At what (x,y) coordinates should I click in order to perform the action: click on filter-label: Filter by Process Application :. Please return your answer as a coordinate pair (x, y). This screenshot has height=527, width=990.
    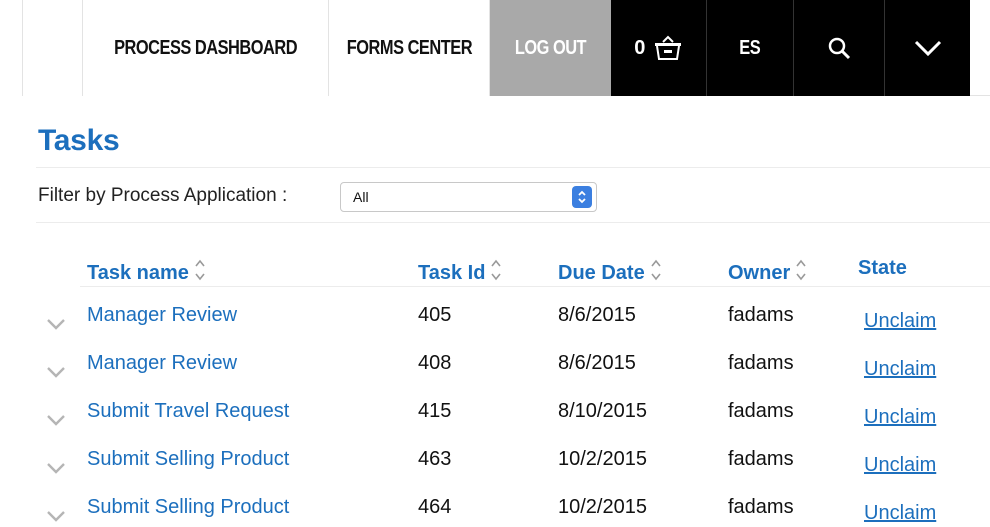
    Looking at the image, I should click on (163, 195).